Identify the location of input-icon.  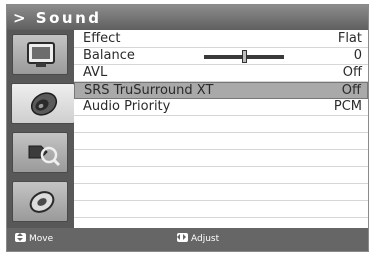
(42, 202).